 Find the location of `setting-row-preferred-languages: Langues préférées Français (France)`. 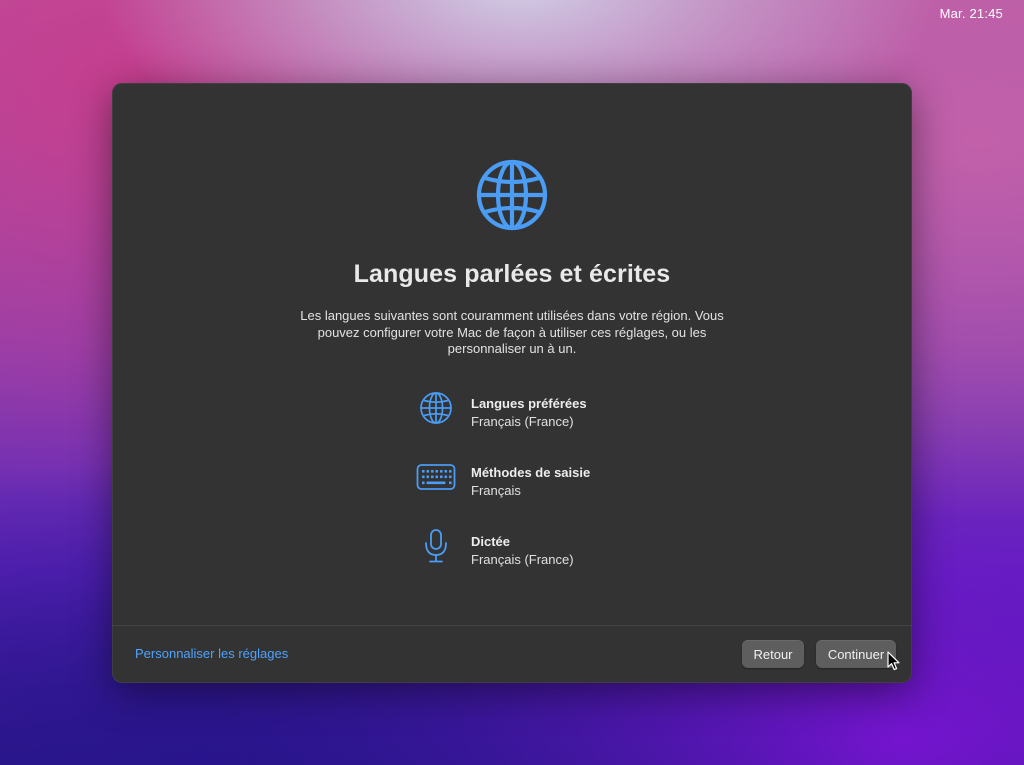

setting-row-preferred-languages: Langues préférées Français (France) is located at coordinates (572, 410).